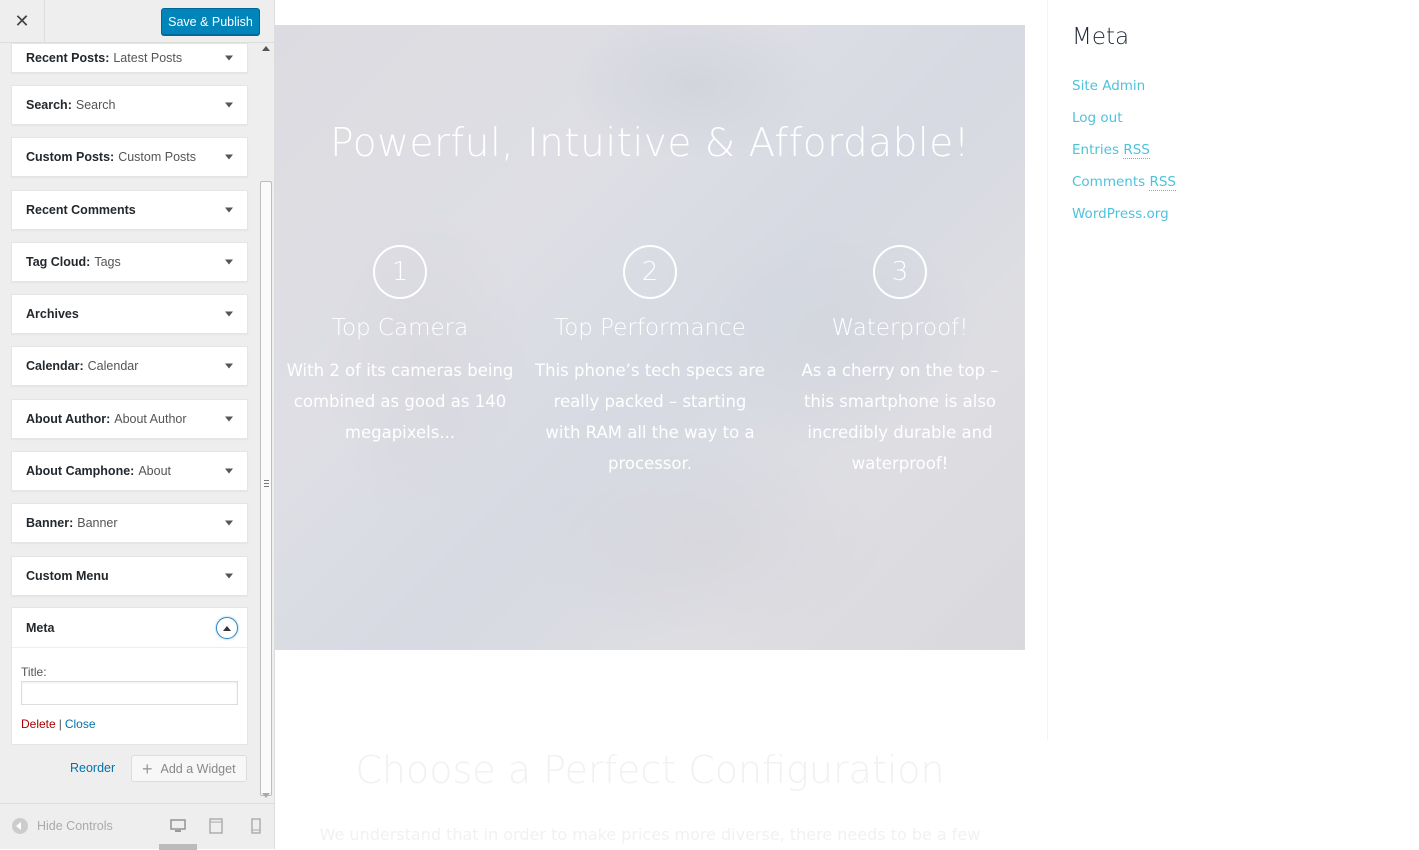 The height and width of the screenshot is (850, 1419). What do you see at coordinates (1097, 150) in the screenshot?
I see `link-text: Entries` at bounding box center [1097, 150].